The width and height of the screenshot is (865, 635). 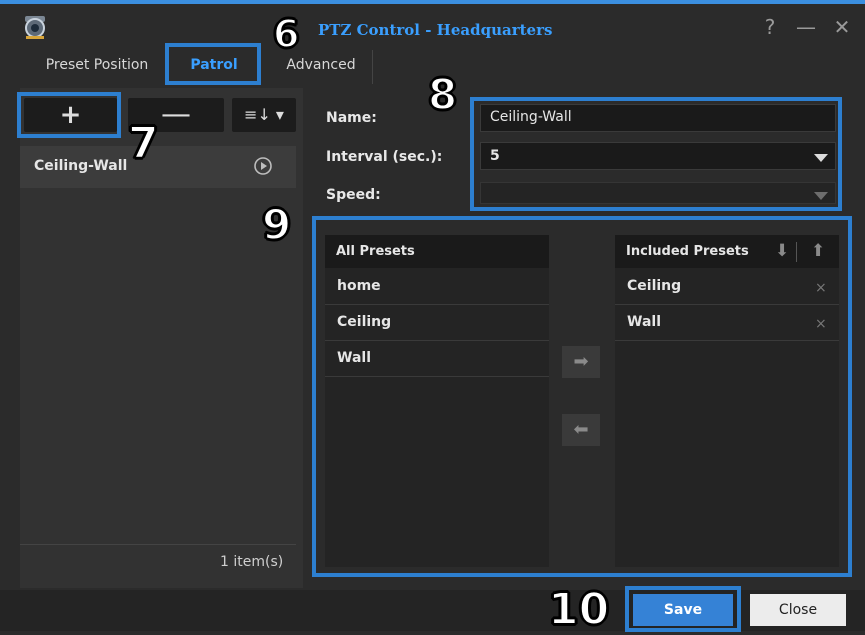 I want to click on interval-label: Interval (sec.):, so click(x=384, y=157).